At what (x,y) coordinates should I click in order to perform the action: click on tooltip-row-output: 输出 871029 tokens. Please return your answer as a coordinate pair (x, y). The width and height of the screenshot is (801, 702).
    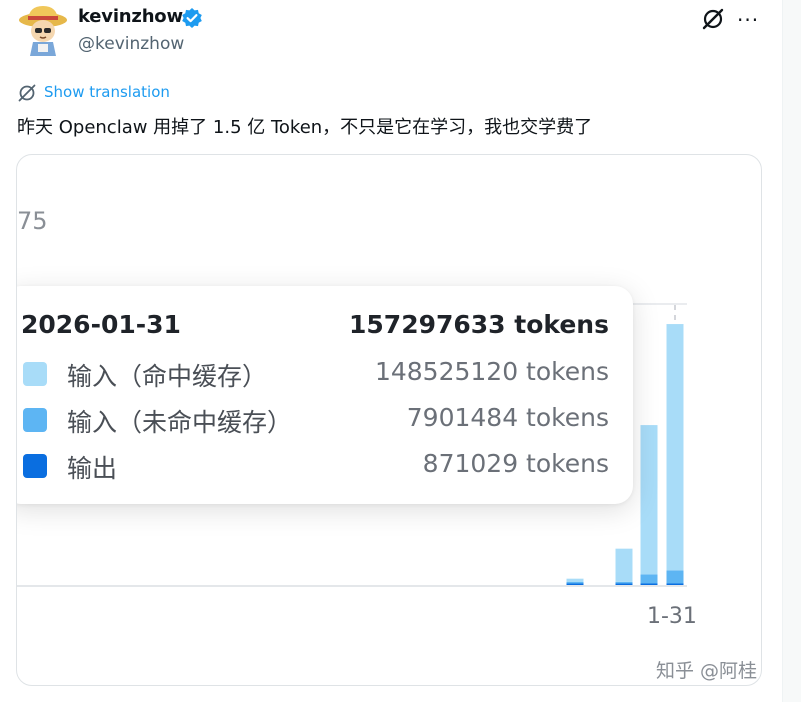
    Looking at the image, I should click on (325, 465).